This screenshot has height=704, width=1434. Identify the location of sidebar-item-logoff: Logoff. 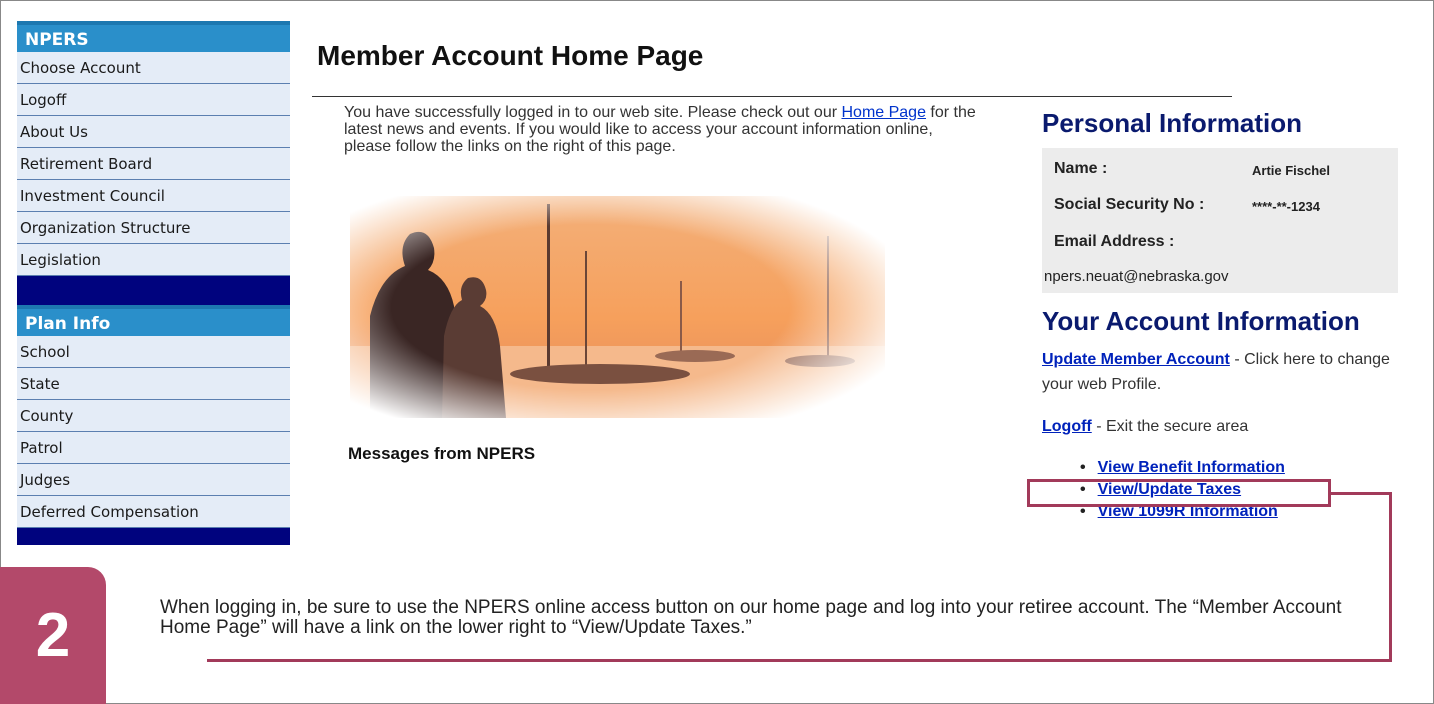
(153, 100).